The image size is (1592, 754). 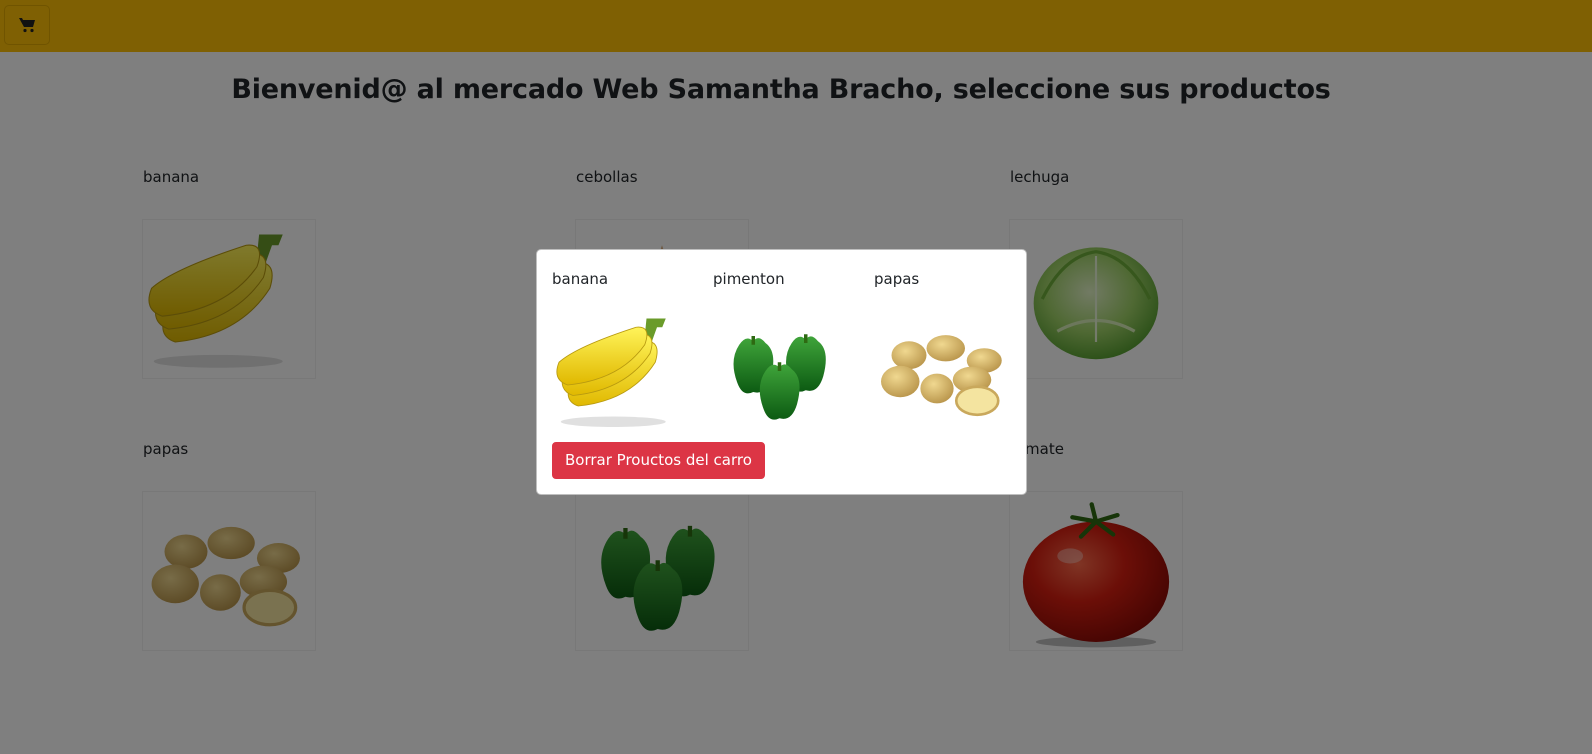 I want to click on banana-image, so click(x=622, y=371).